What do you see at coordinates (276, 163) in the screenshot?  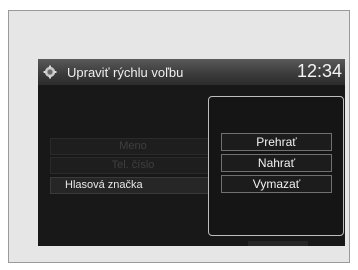 I see `record-button: Nahrať` at bounding box center [276, 163].